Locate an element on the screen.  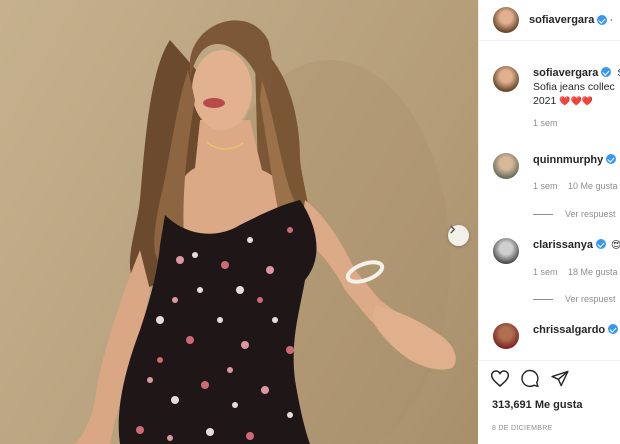
post-actions: 313,691 Me gusta 8 DE DICIEMBRE is located at coordinates (549, 402).